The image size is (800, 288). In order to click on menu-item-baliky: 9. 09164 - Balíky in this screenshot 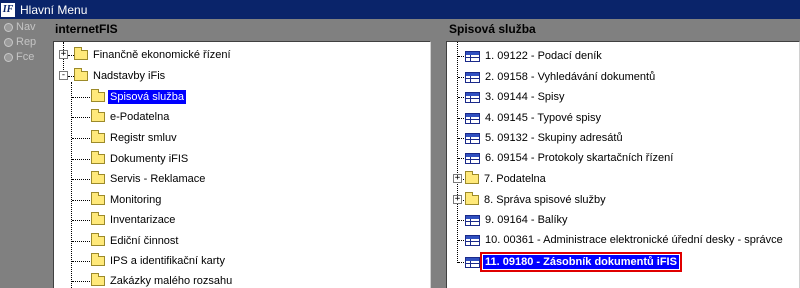, I will do `click(517, 220)`.